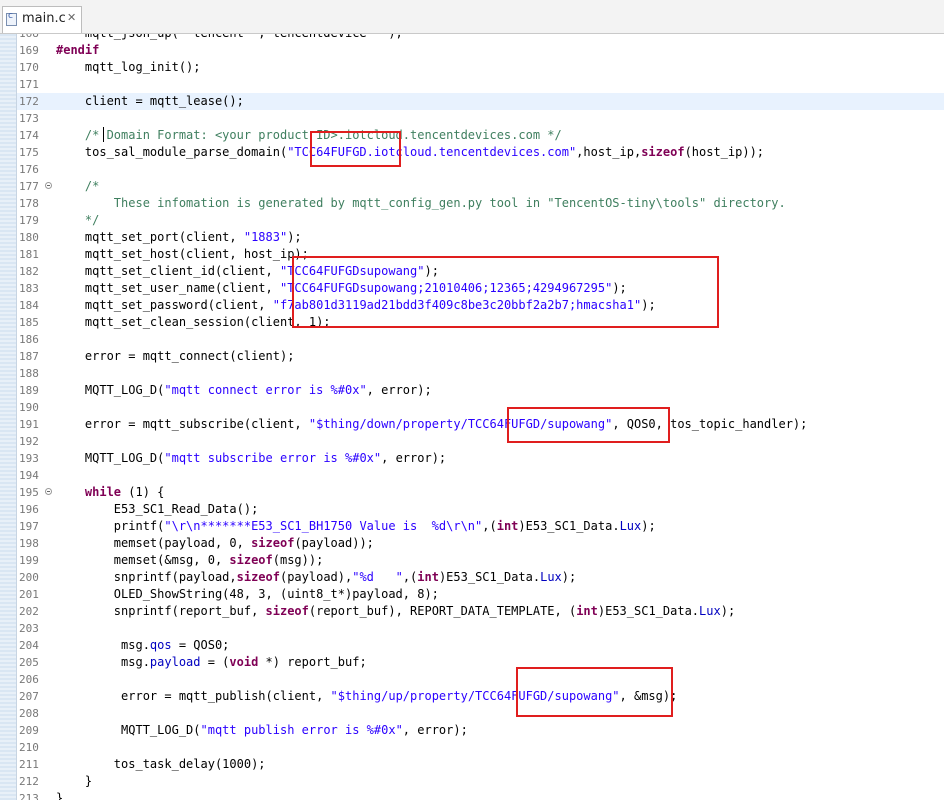  I want to click on code-text: msg.qos = QOS0;, so click(142, 645).